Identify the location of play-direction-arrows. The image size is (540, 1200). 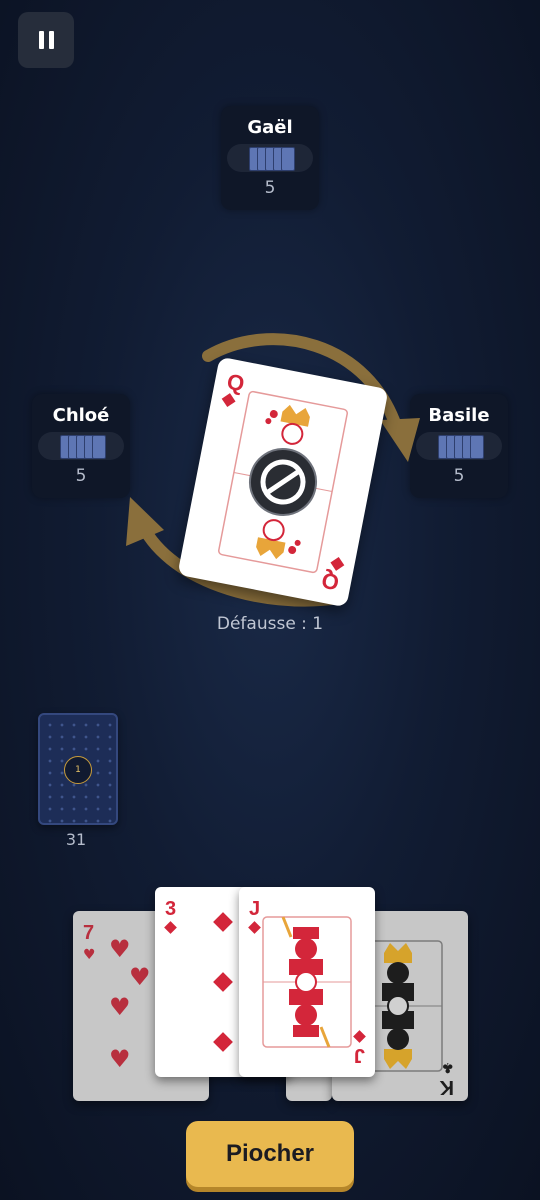
(273, 470).